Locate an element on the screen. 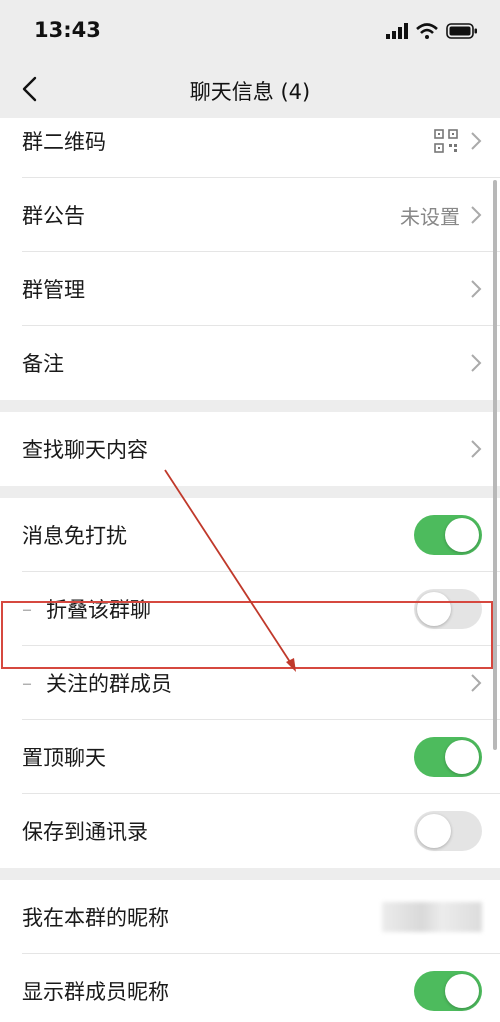 The width and height of the screenshot is (500, 1022). row-mute: 消息免打扰 is located at coordinates (250, 535).